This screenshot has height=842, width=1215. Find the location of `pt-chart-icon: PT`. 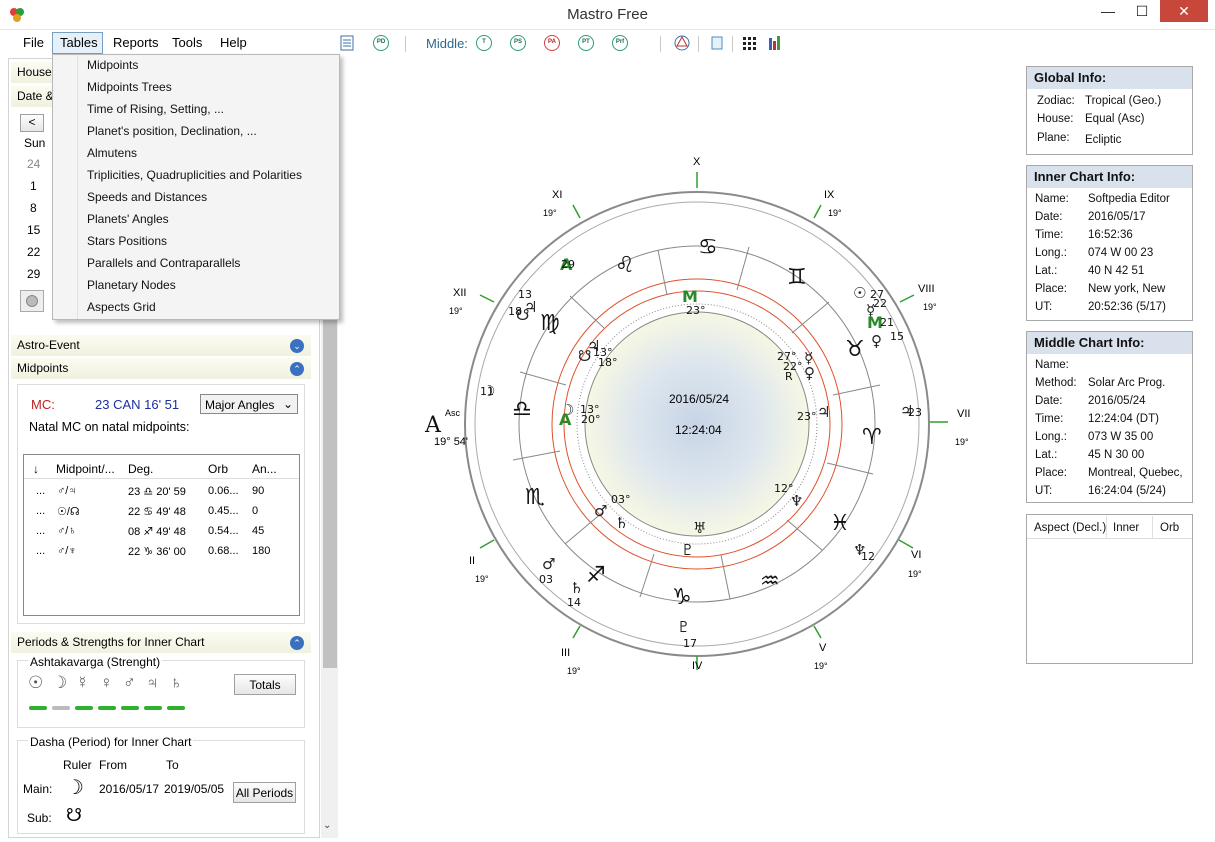

pt-chart-icon: PT is located at coordinates (586, 43).